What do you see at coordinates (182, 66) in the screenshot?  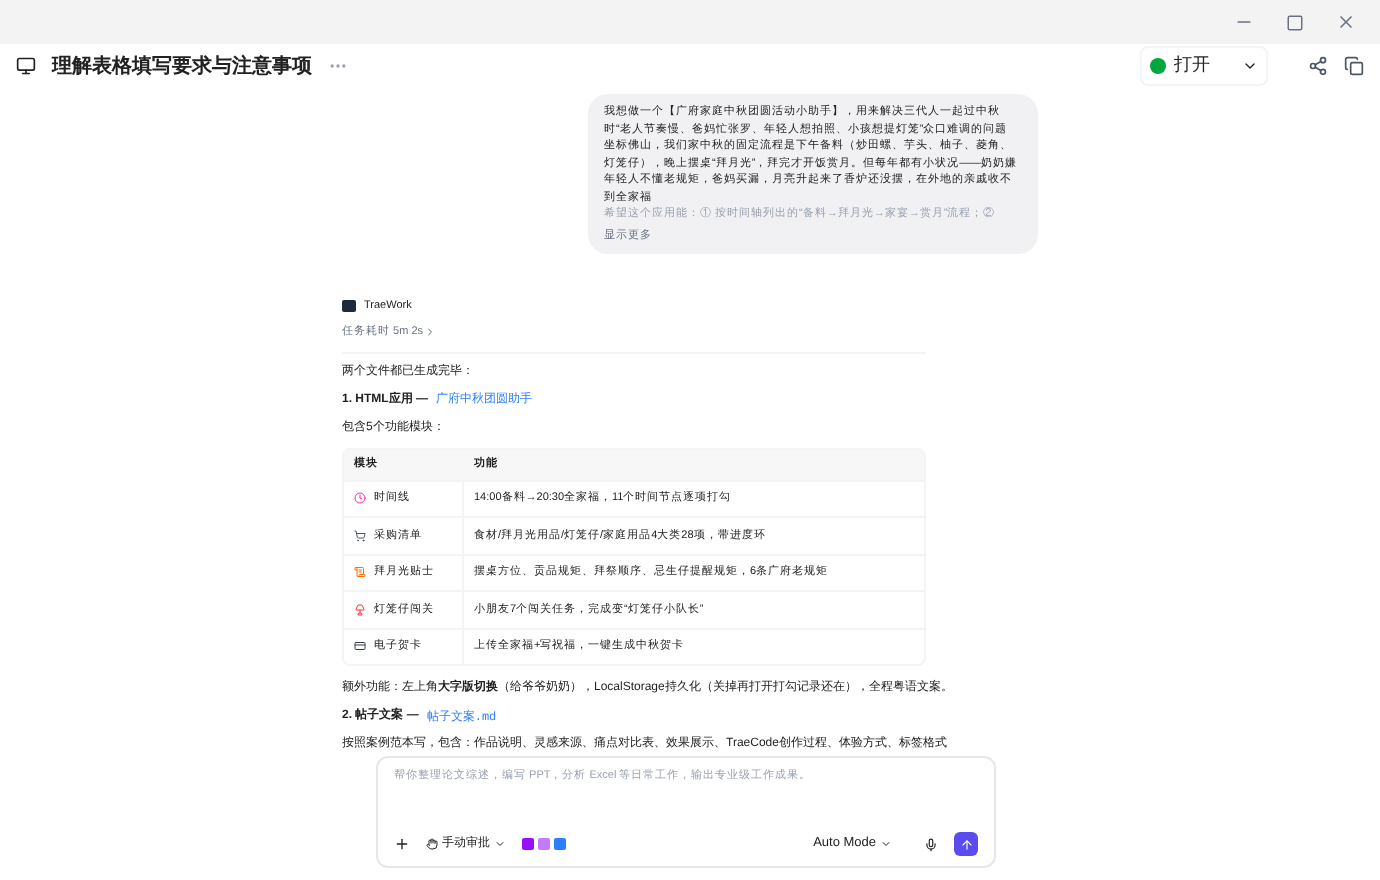 I see `window-title: 理解表格填写要求与注意事项` at bounding box center [182, 66].